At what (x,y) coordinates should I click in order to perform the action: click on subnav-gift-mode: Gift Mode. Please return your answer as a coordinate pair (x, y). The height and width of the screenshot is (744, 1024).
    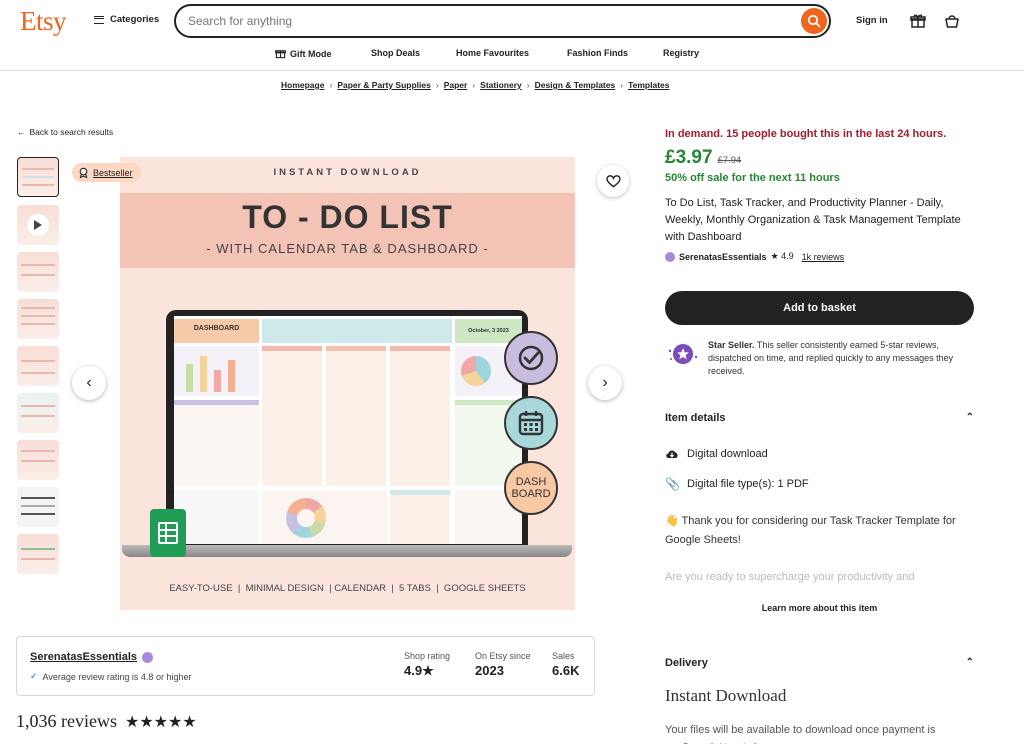
    Looking at the image, I should click on (303, 53).